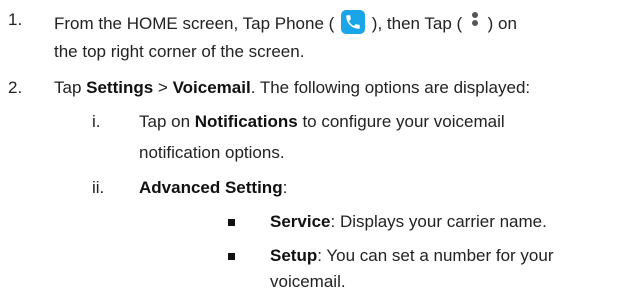 The image size is (626, 293). What do you see at coordinates (211, 87) in the screenshot?
I see `voicemail-label: Voicemail` at bounding box center [211, 87].